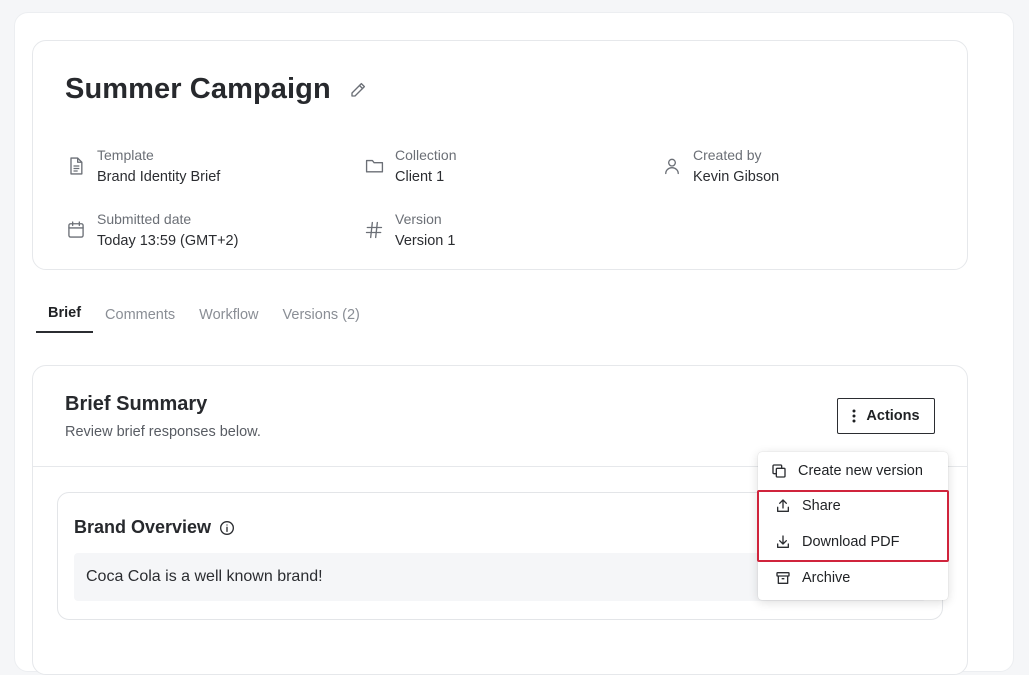 The image size is (1029, 675). I want to click on meta-value: Today 13:59 (GMT+2), so click(168, 241).